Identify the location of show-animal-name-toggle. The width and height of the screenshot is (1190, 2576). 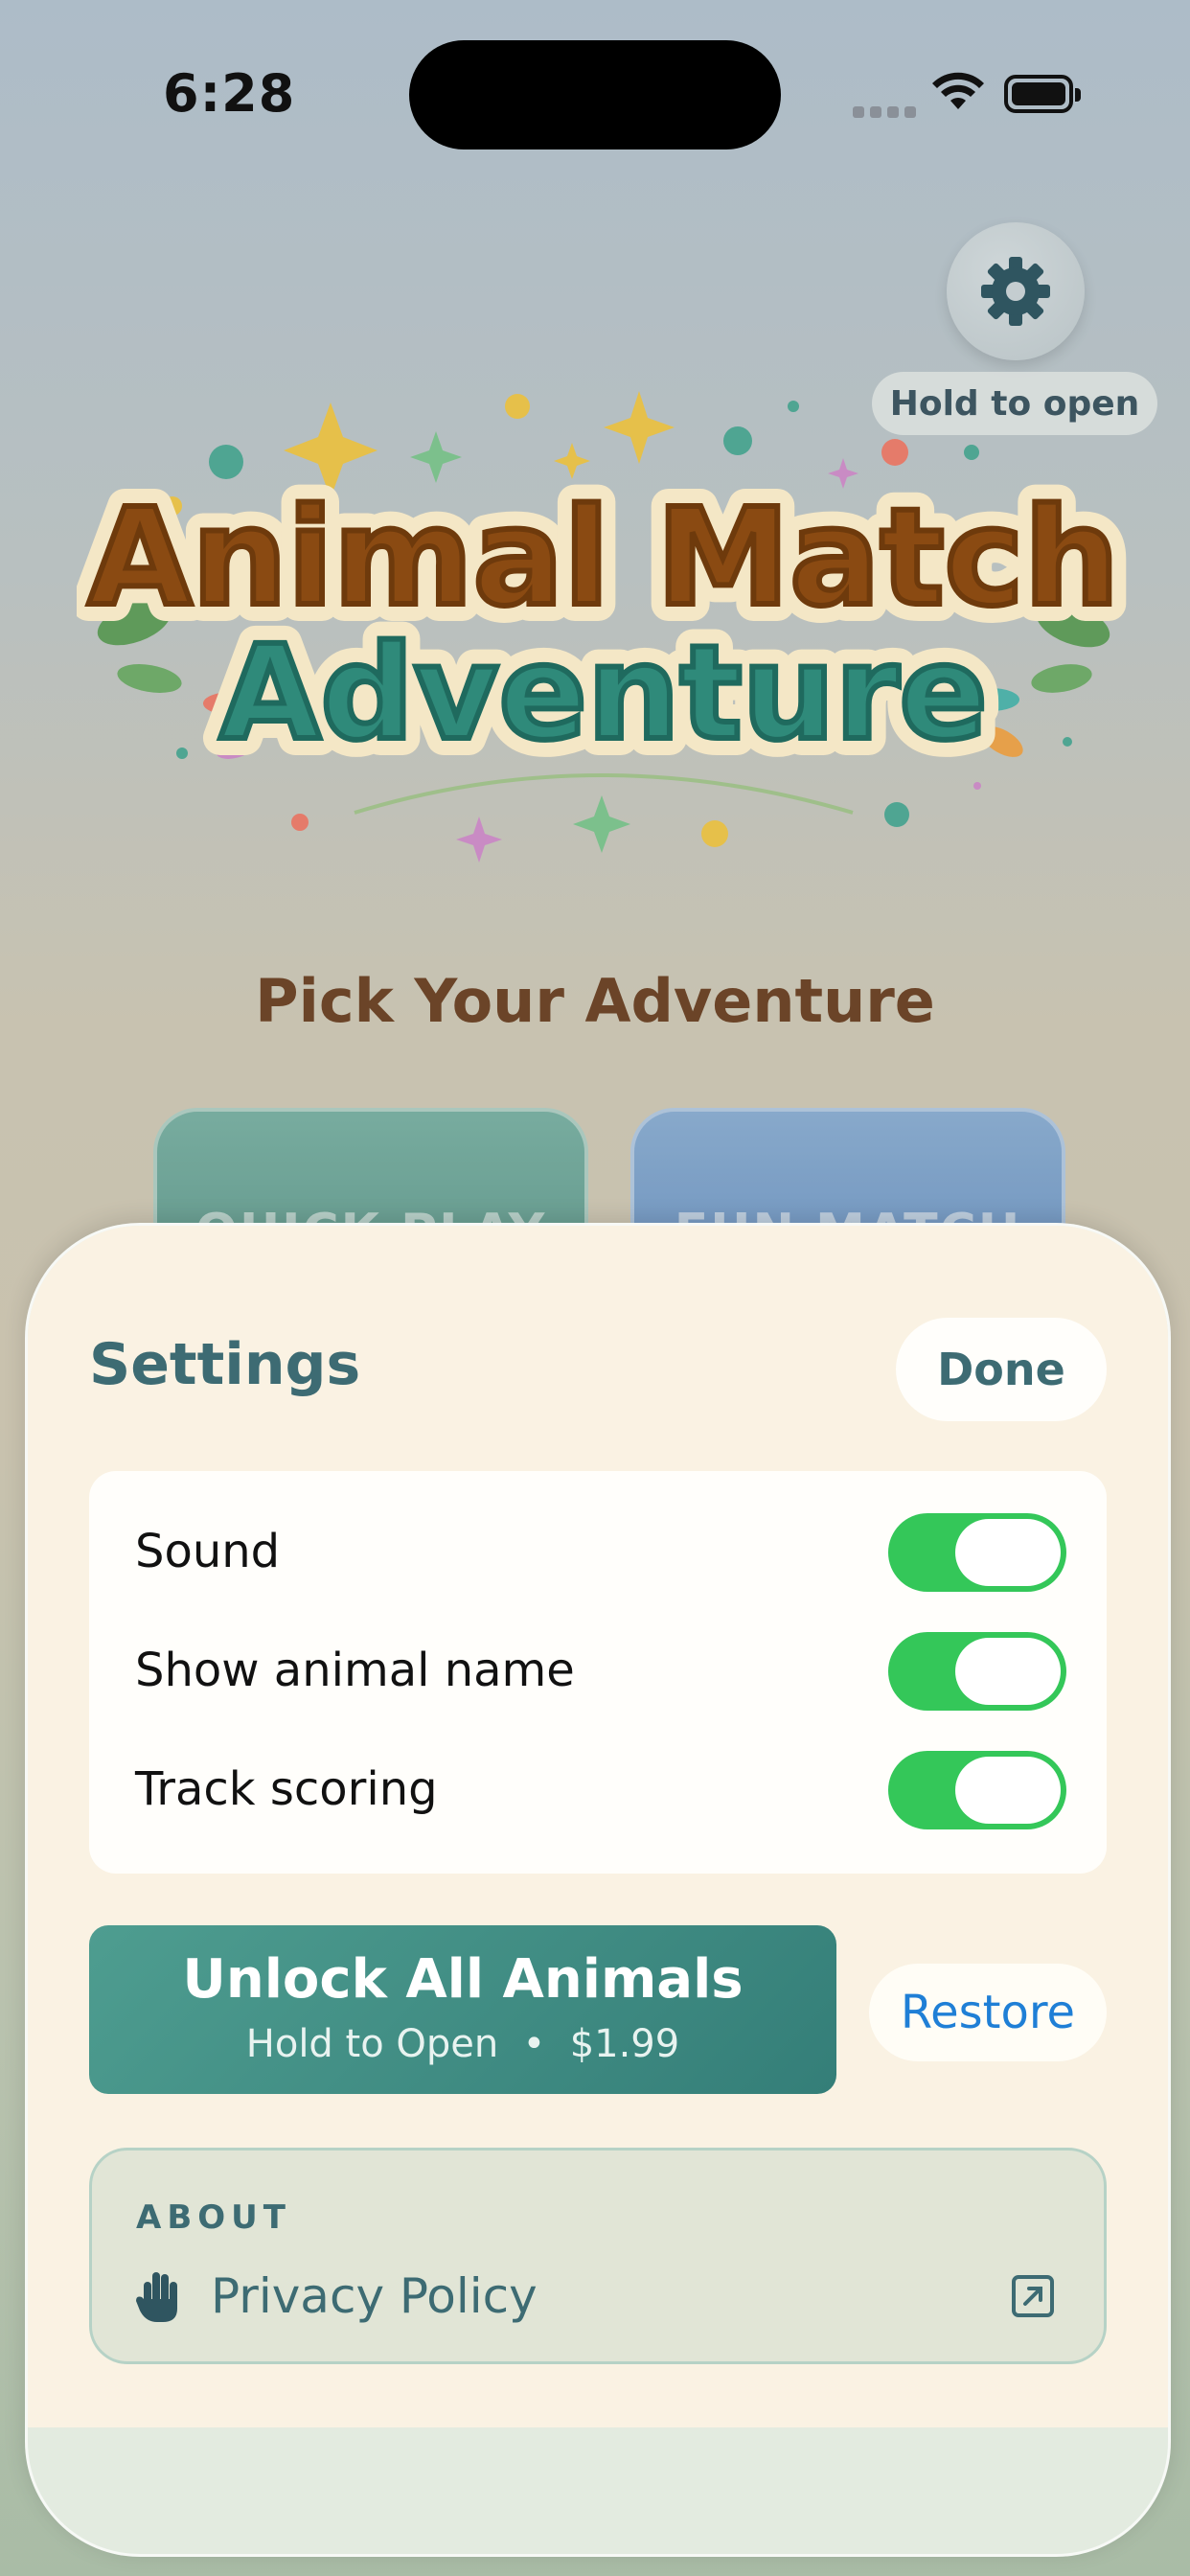
(977, 1671).